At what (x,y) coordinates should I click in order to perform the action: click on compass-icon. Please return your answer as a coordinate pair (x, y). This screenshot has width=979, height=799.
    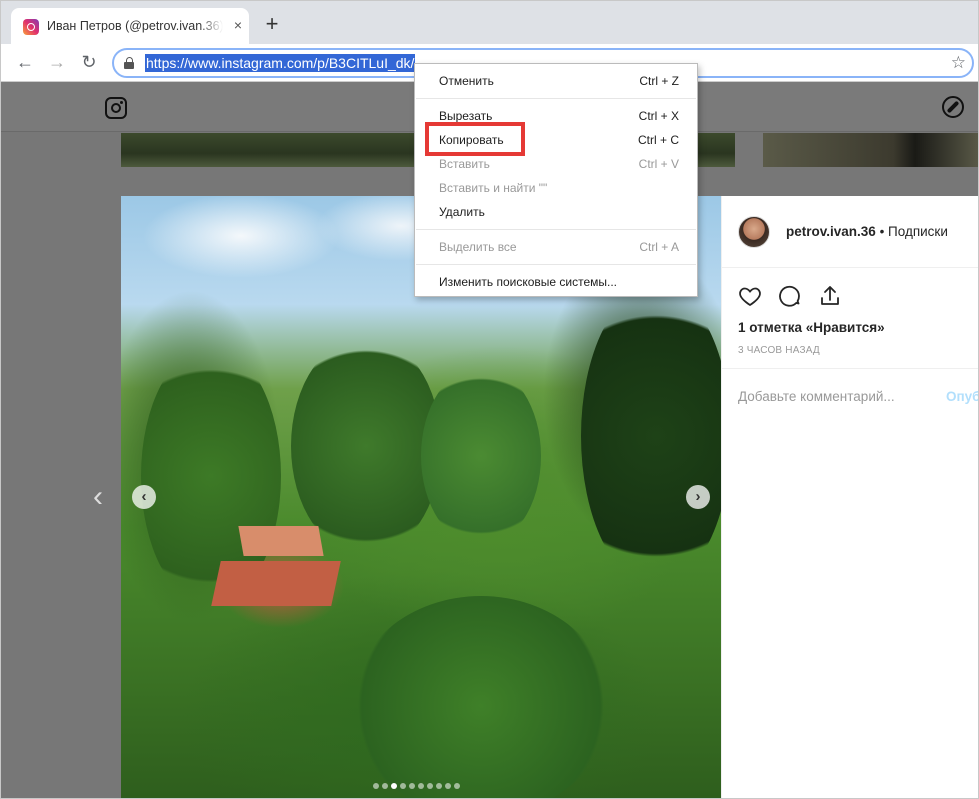
    Looking at the image, I should click on (953, 107).